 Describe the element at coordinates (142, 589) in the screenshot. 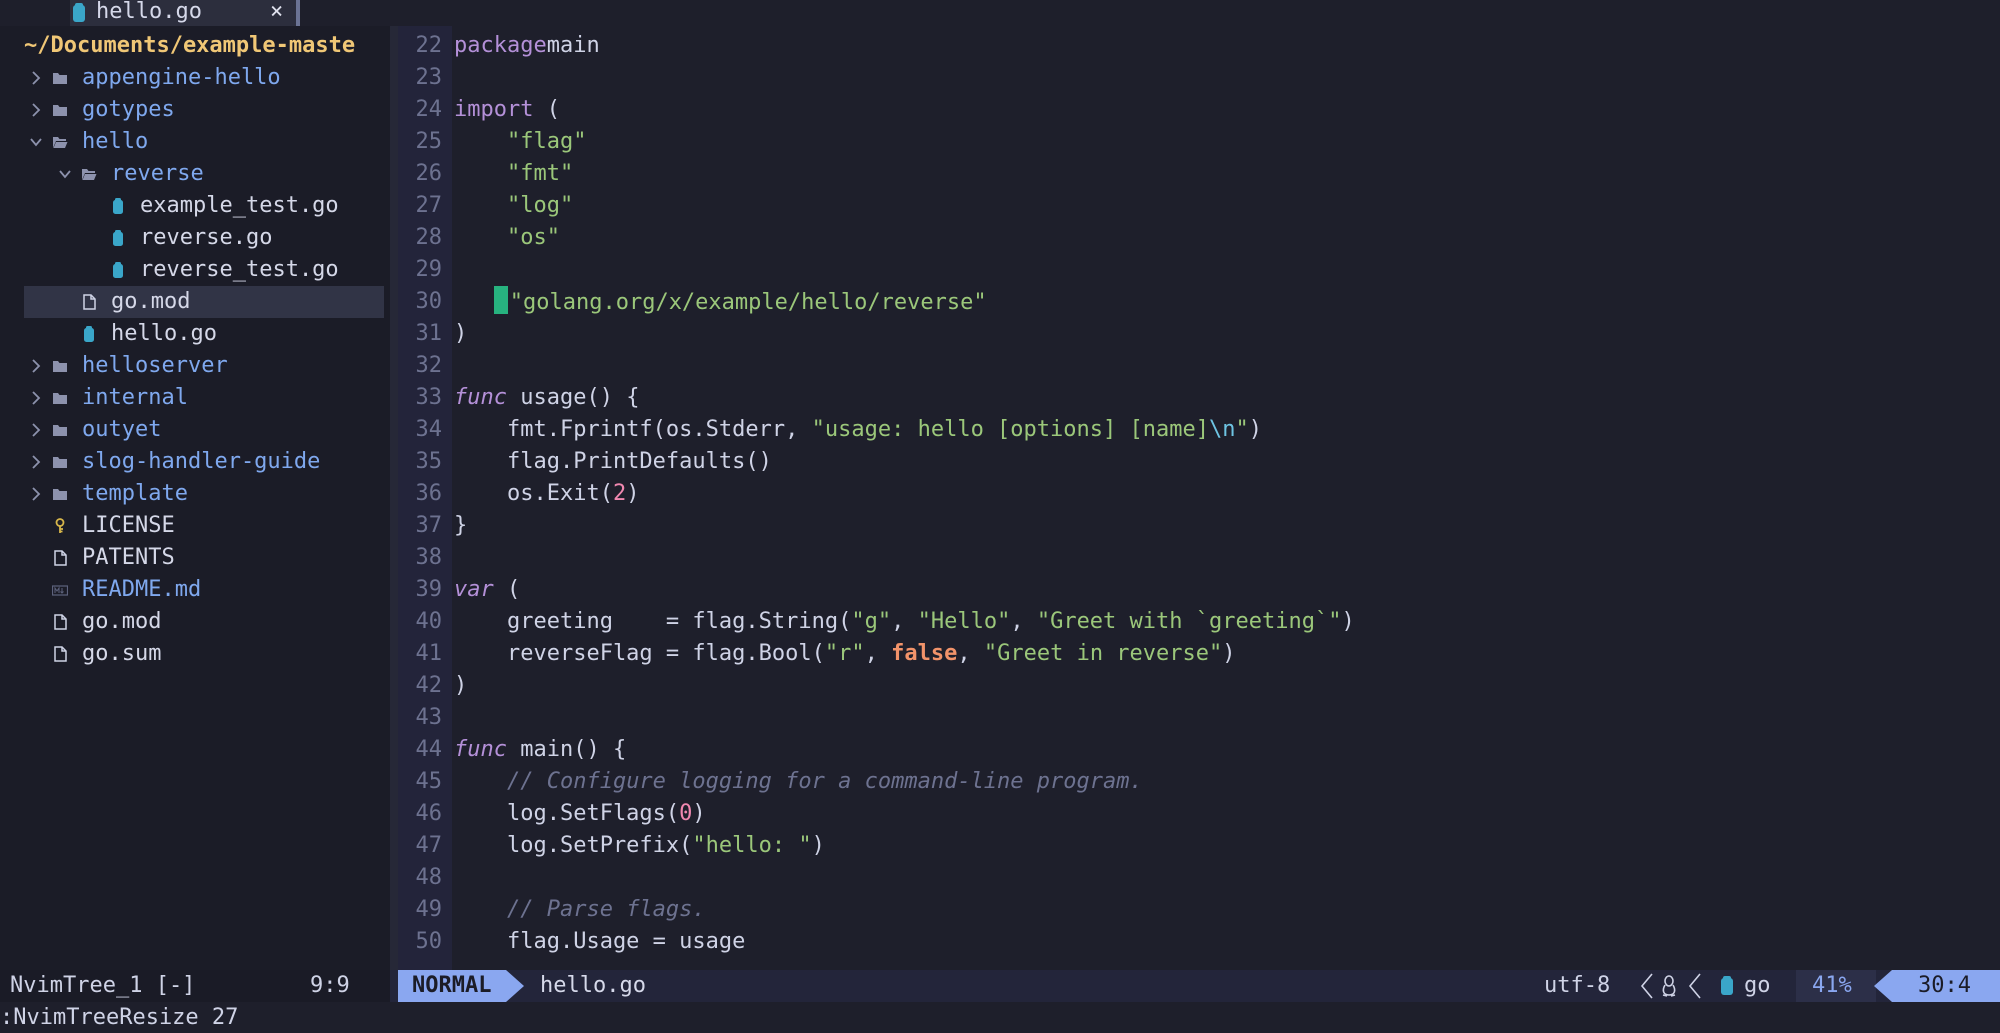

I see `tree-item-label: README.md` at that location.